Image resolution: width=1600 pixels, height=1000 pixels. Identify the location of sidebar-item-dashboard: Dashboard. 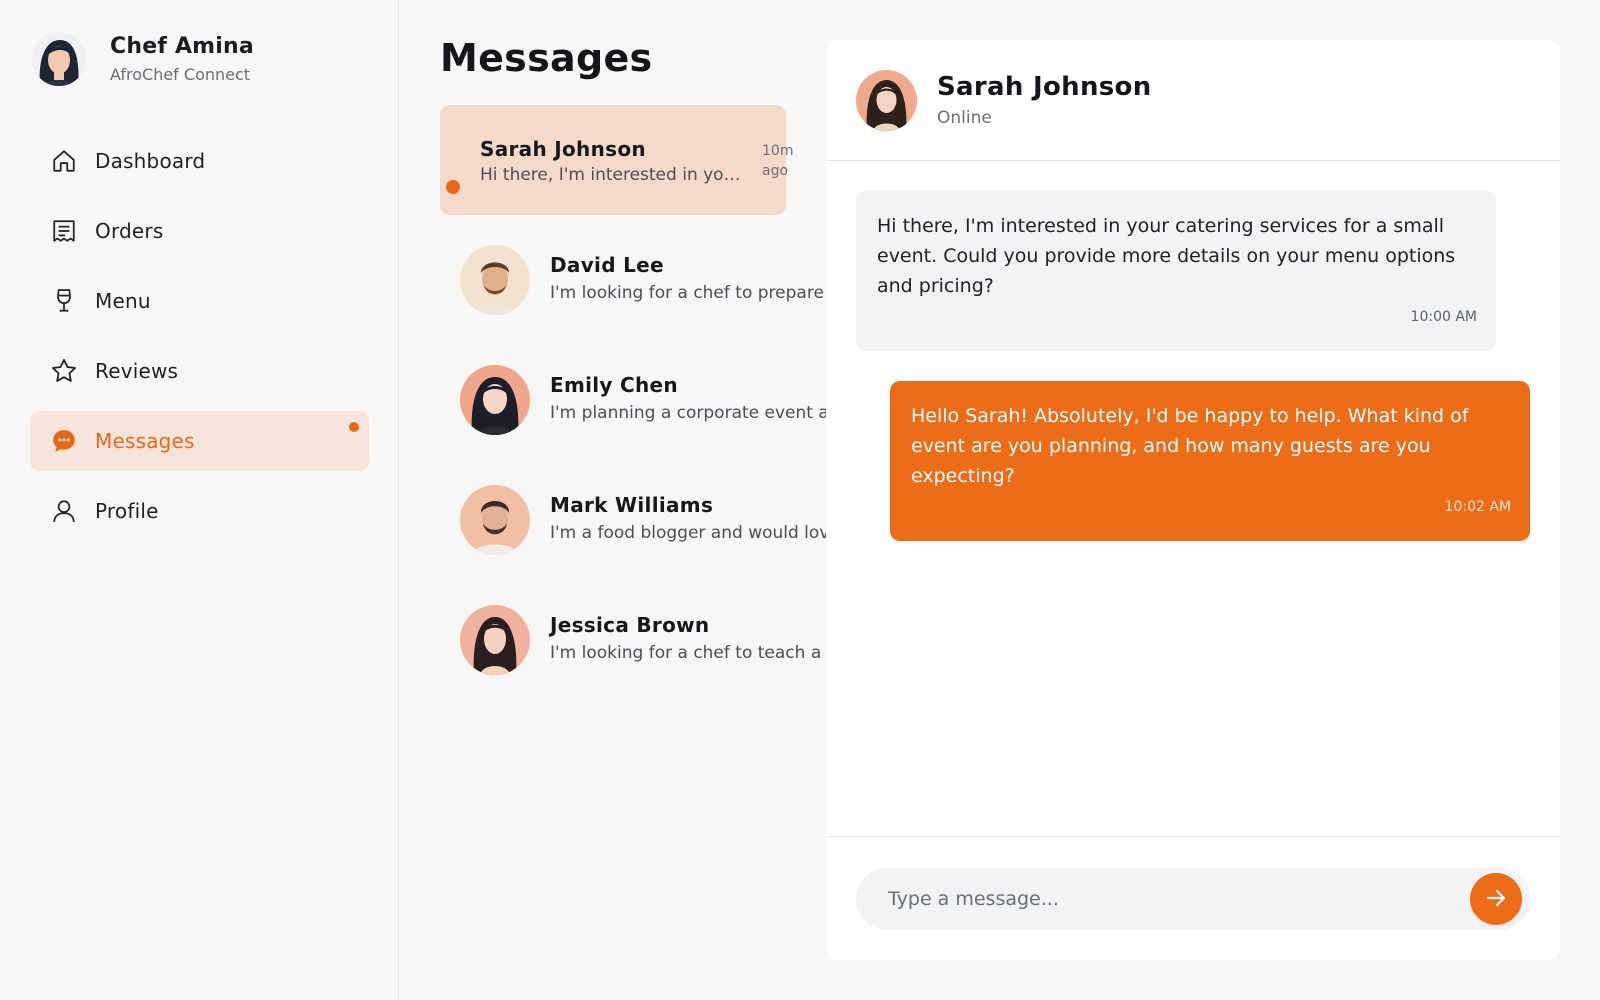
(199, 161).